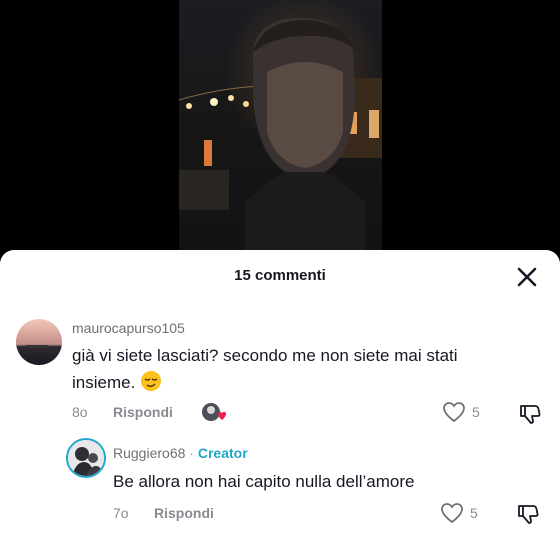 The width and height of the screenshot is (560, 537). Describe the element at coordinates (305, 139) in the screenshot. I see `person-silhouette` at that location.